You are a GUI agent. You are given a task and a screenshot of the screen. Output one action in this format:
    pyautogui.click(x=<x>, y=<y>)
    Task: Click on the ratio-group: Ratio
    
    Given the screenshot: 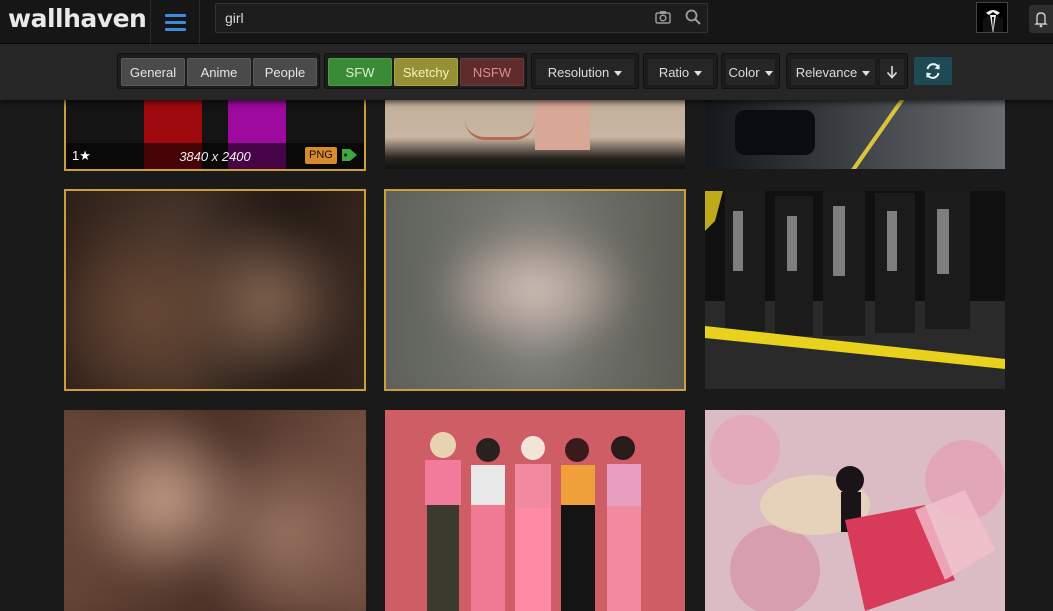 What is the action you would take?
    pyautogui.click(x=680, y=71)
    